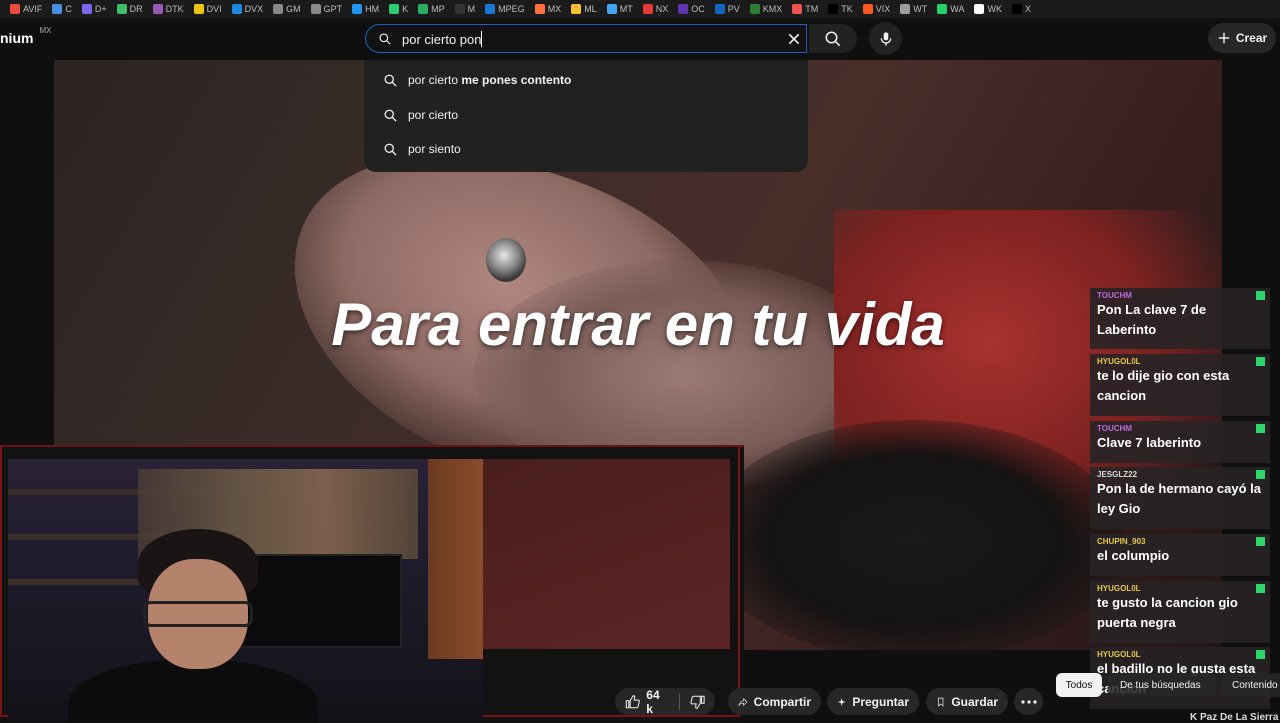 This screenshot has width=1280, height=723. What do you see at coordinates (68, 9) in the screenshot?
I see `bookmark-label: C` at bounding box center [68, 9].